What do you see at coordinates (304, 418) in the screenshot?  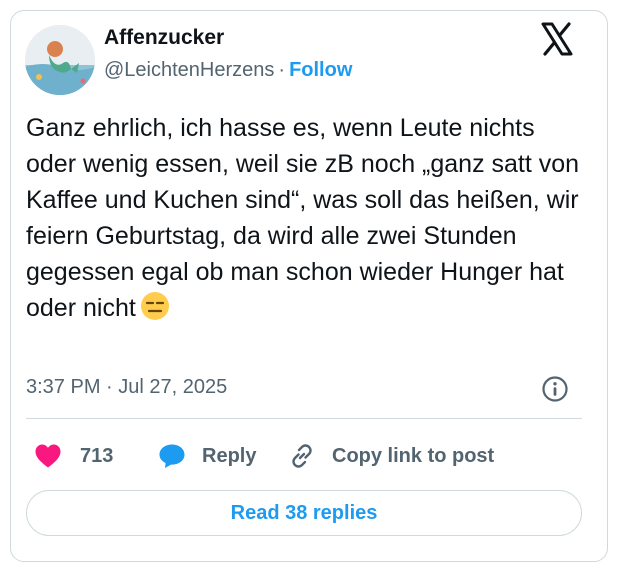 I see `divider` at bounding box center [304, 418].